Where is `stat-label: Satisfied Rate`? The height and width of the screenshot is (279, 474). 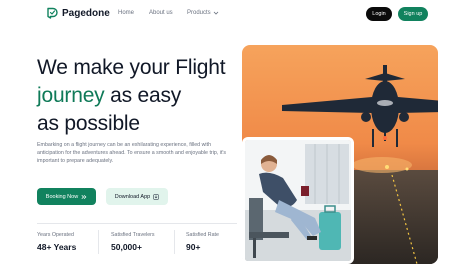 stat-label: Satisfied Rate is located at coordinates (202, 235).